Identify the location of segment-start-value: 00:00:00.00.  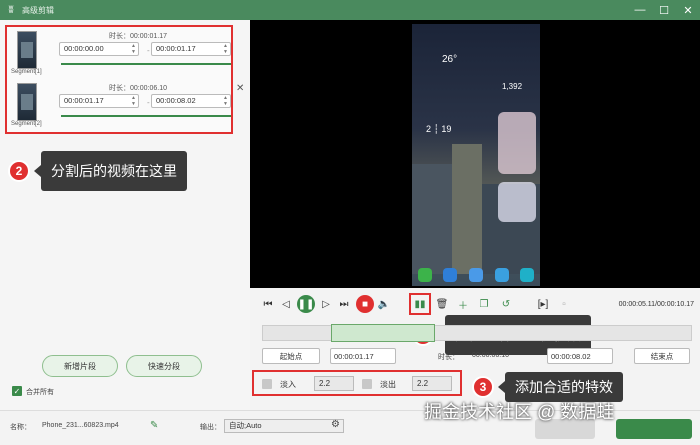
(84, 48).